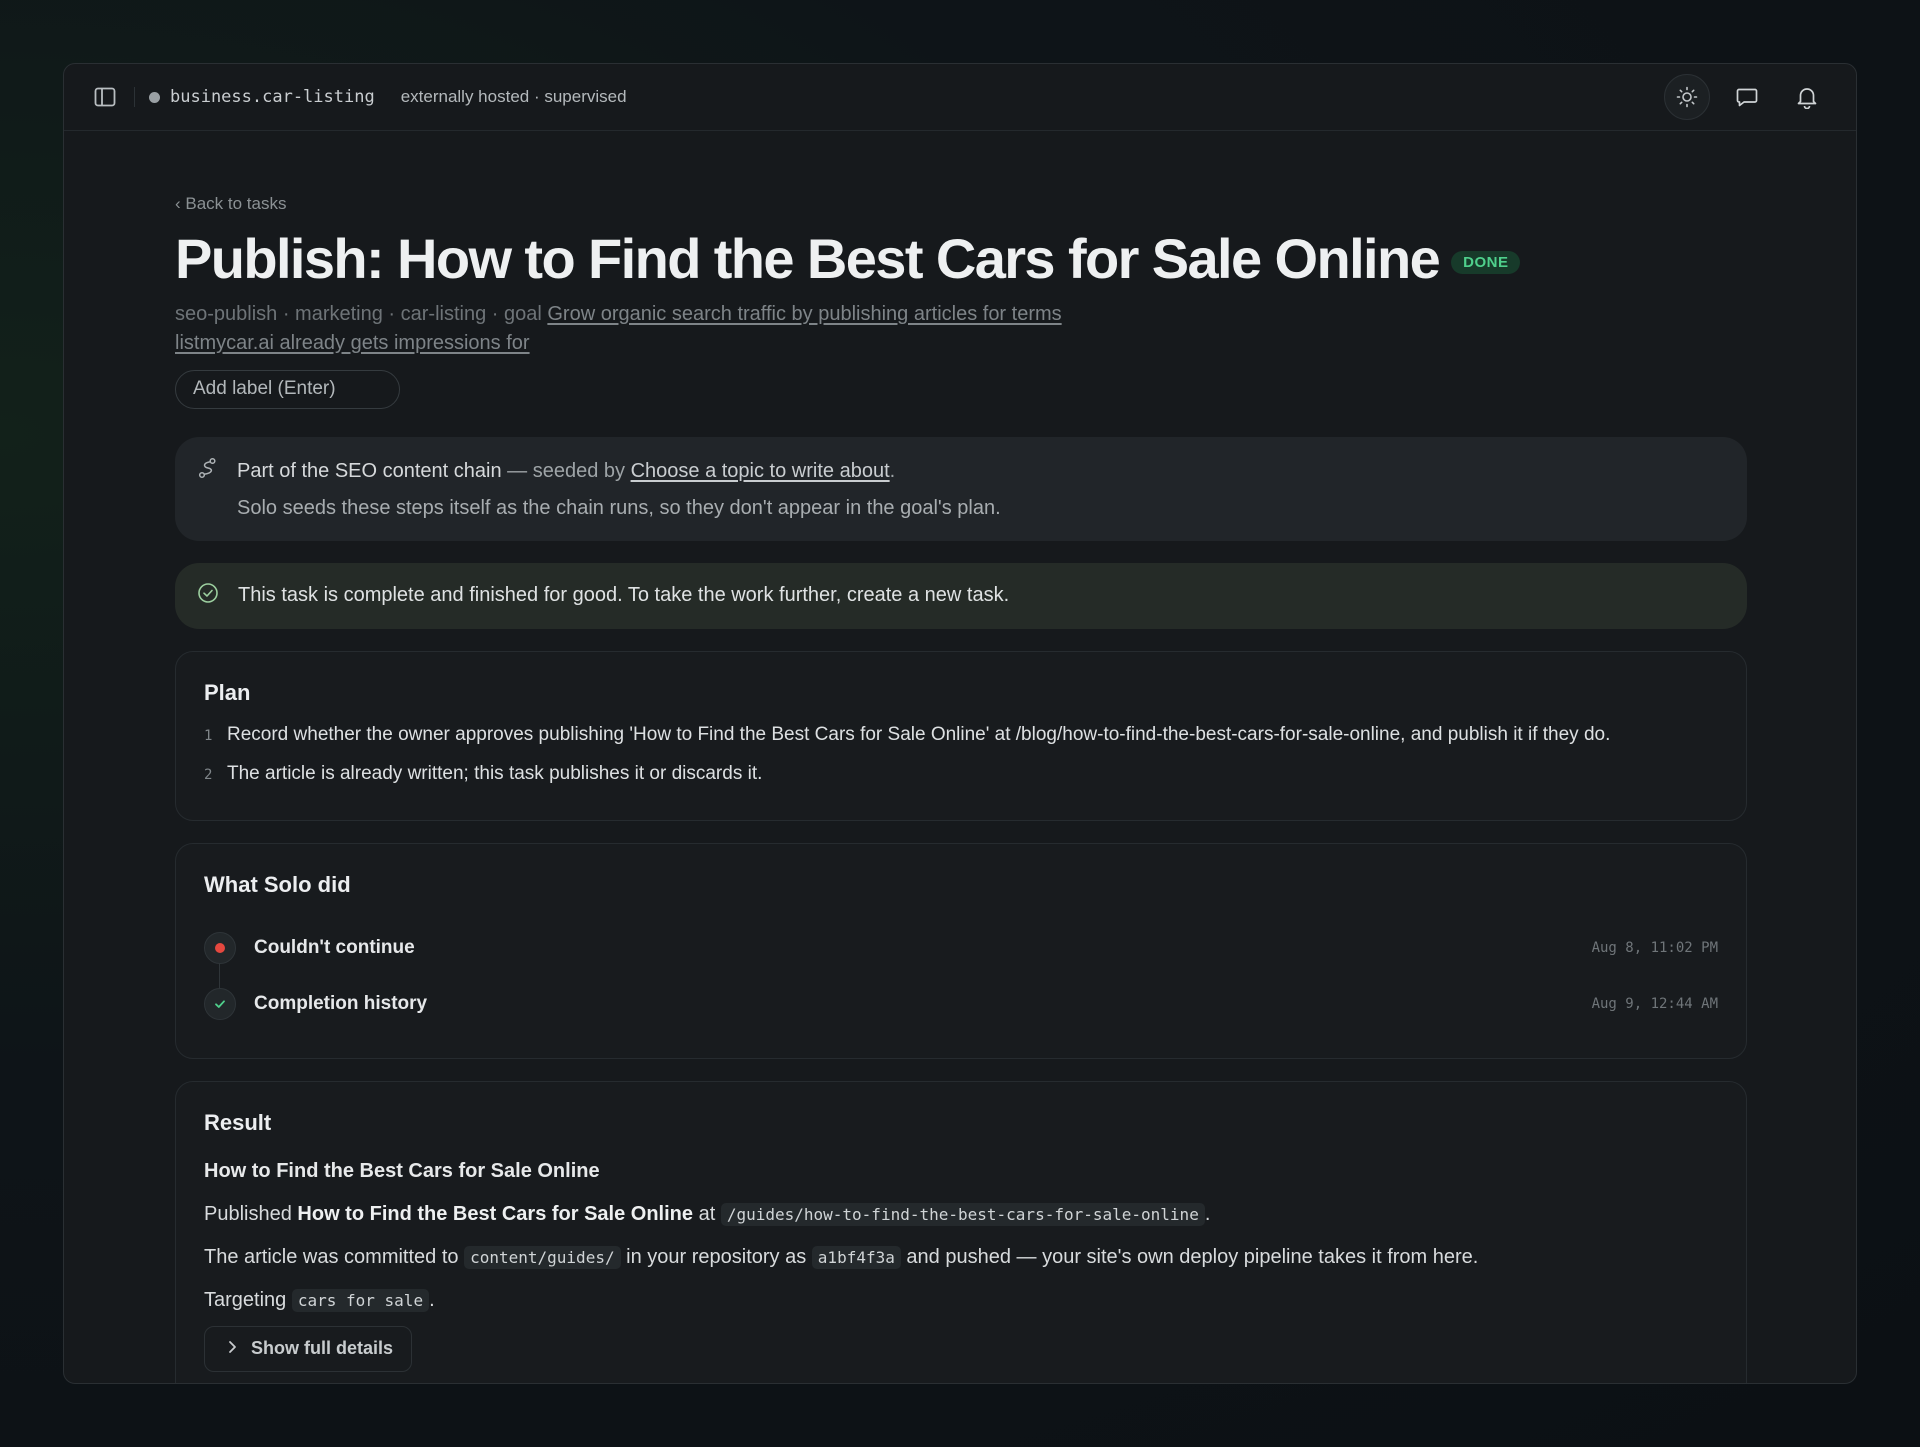 The image size is (1920, 1447). Describe the element at coordinates (1807, 97) in the screenshot. I see `bell-icon` at that location.